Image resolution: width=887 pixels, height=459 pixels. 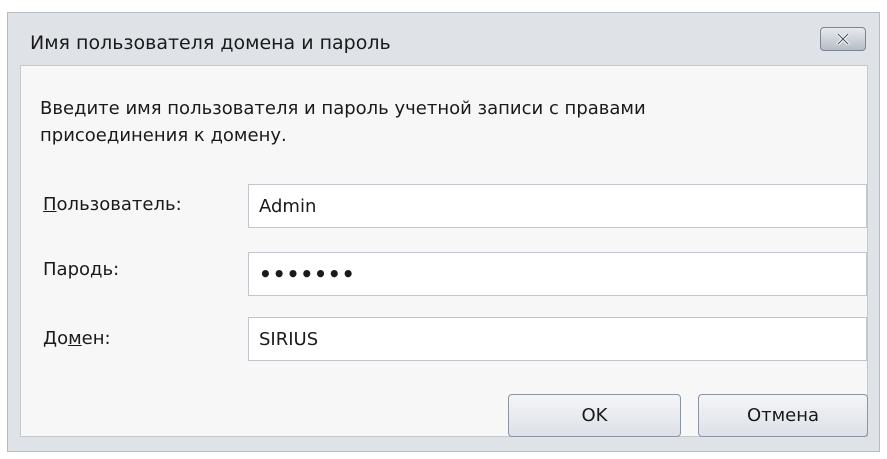 What do you see at coordinates (443, 38) in the screenshot?
I see `title-bar: Имя пользователя домена и пароль` at bounding box center [443, 38].